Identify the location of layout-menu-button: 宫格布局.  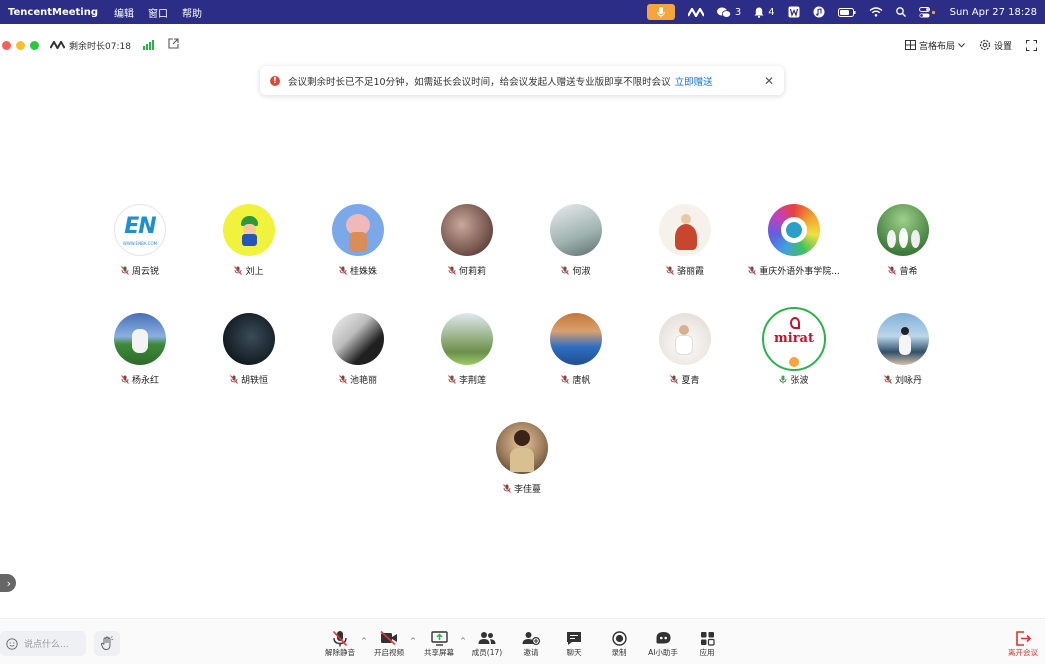
(934, 45).